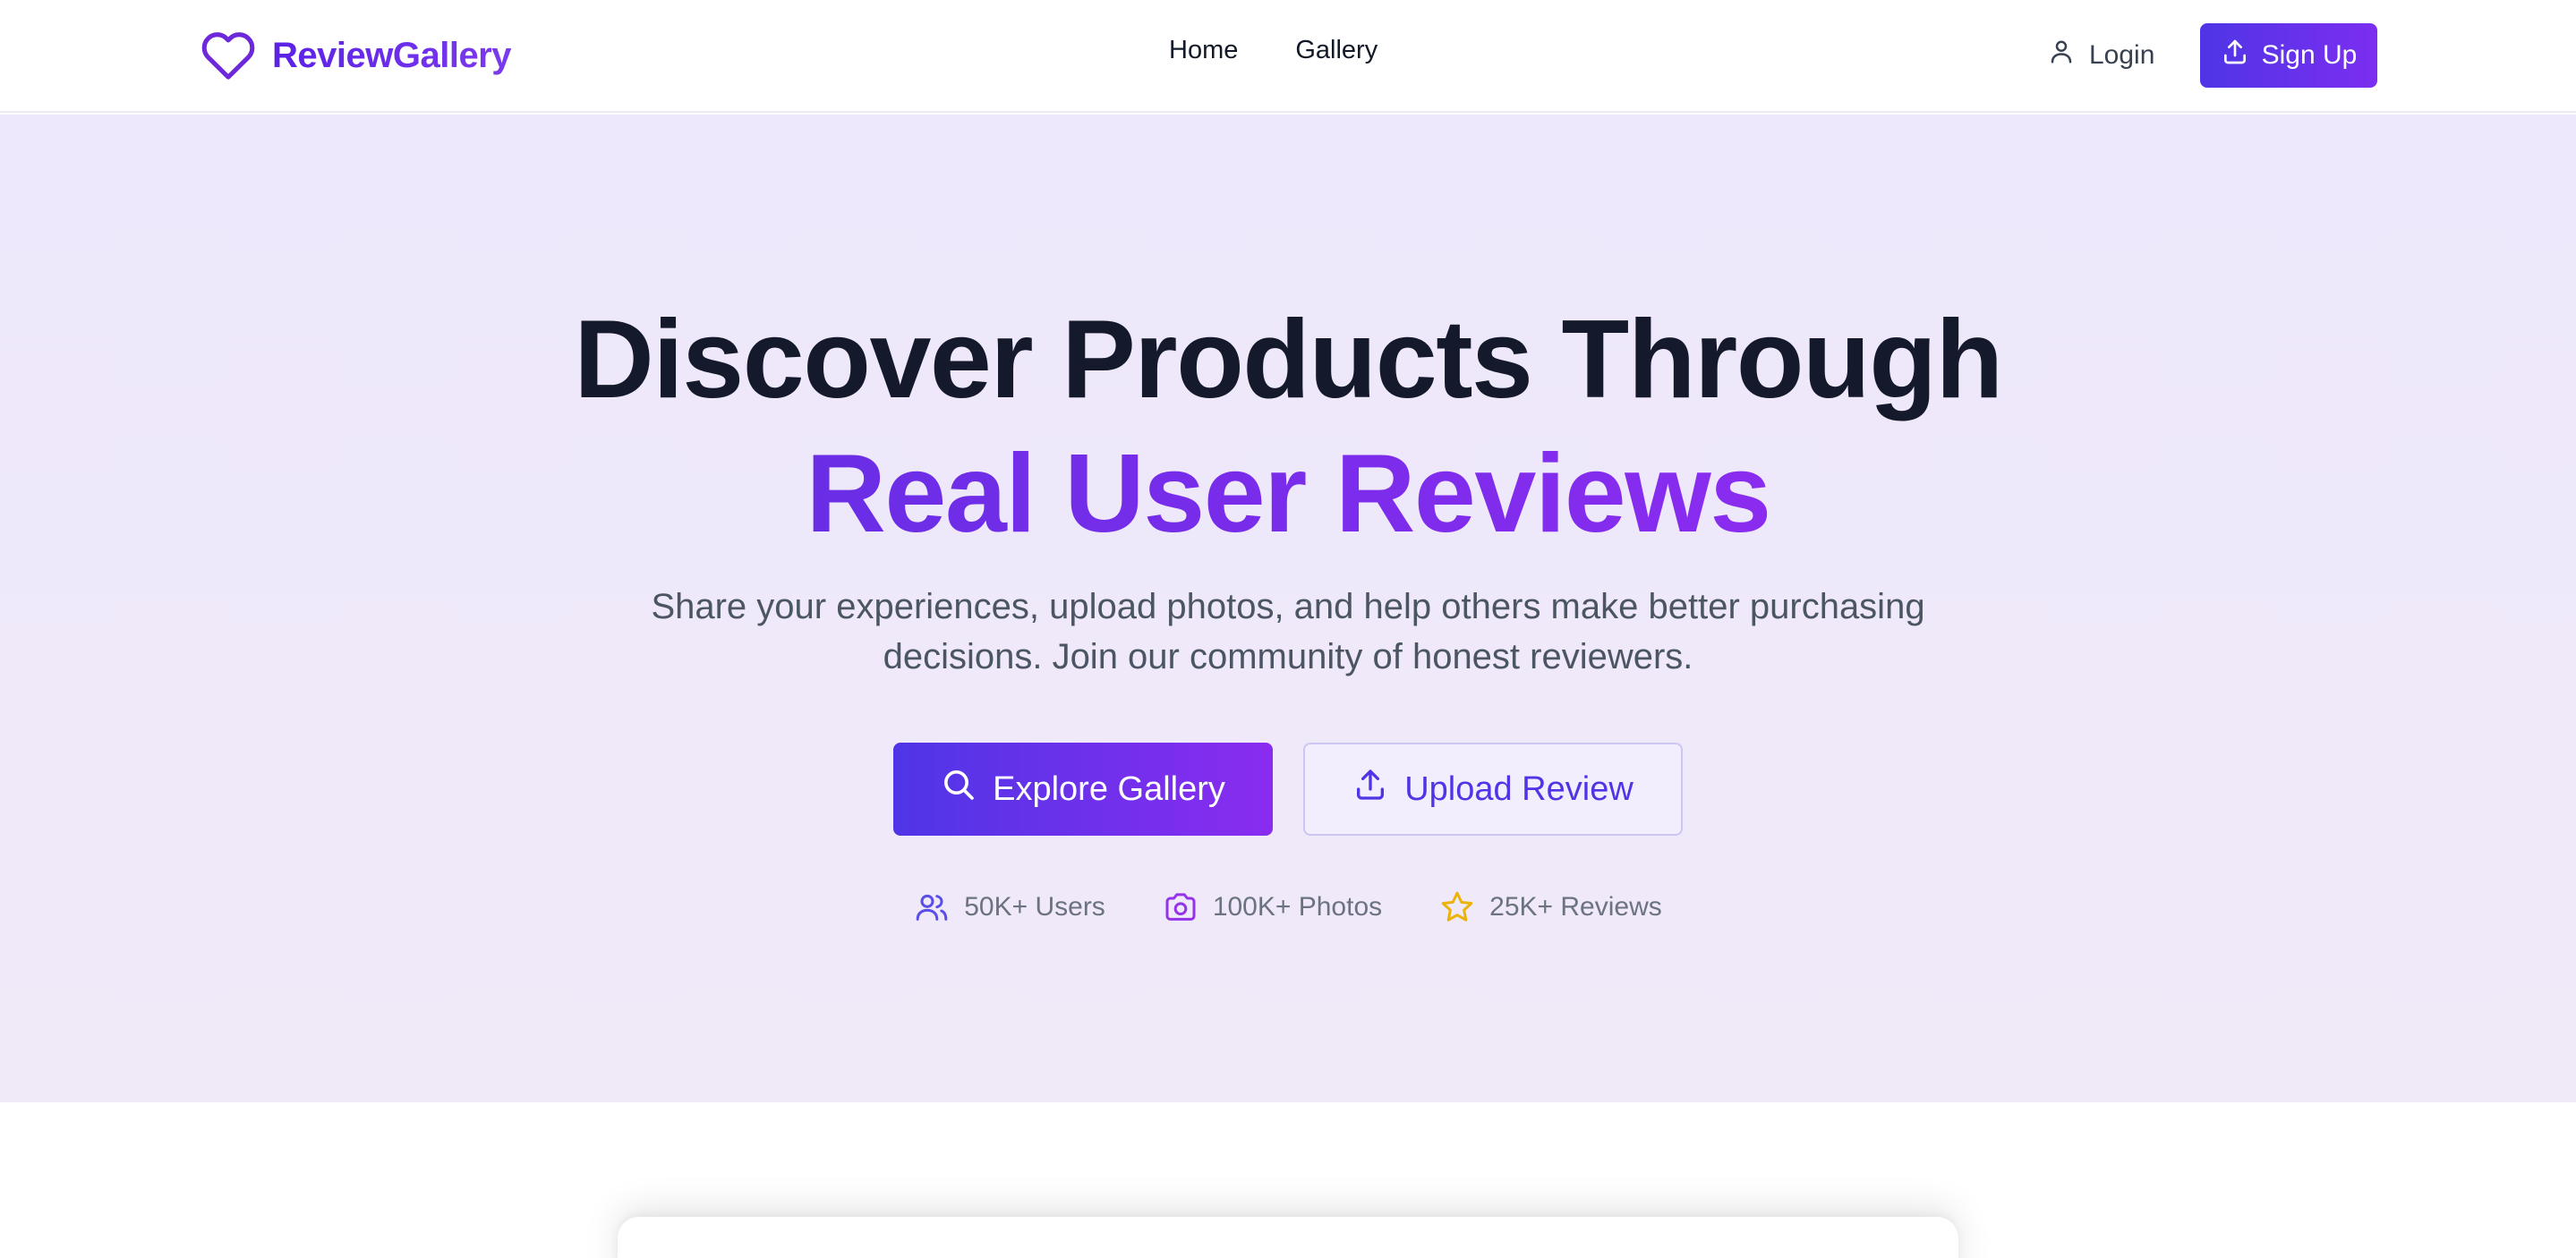 The width and height of the screenshot is (2576, 1258). What do you see at coordinates (1288, 359) in the screenshot?
I see `hero-headline: Discover Products Through` at bounding box center [1288, 359].